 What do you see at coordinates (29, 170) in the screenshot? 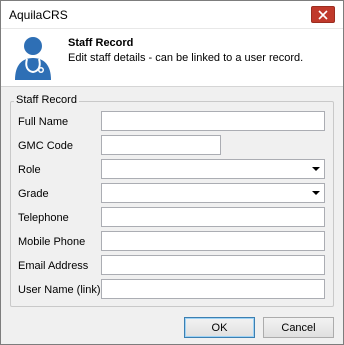
I see `role-label: Role` at bounding box center [29, 170].